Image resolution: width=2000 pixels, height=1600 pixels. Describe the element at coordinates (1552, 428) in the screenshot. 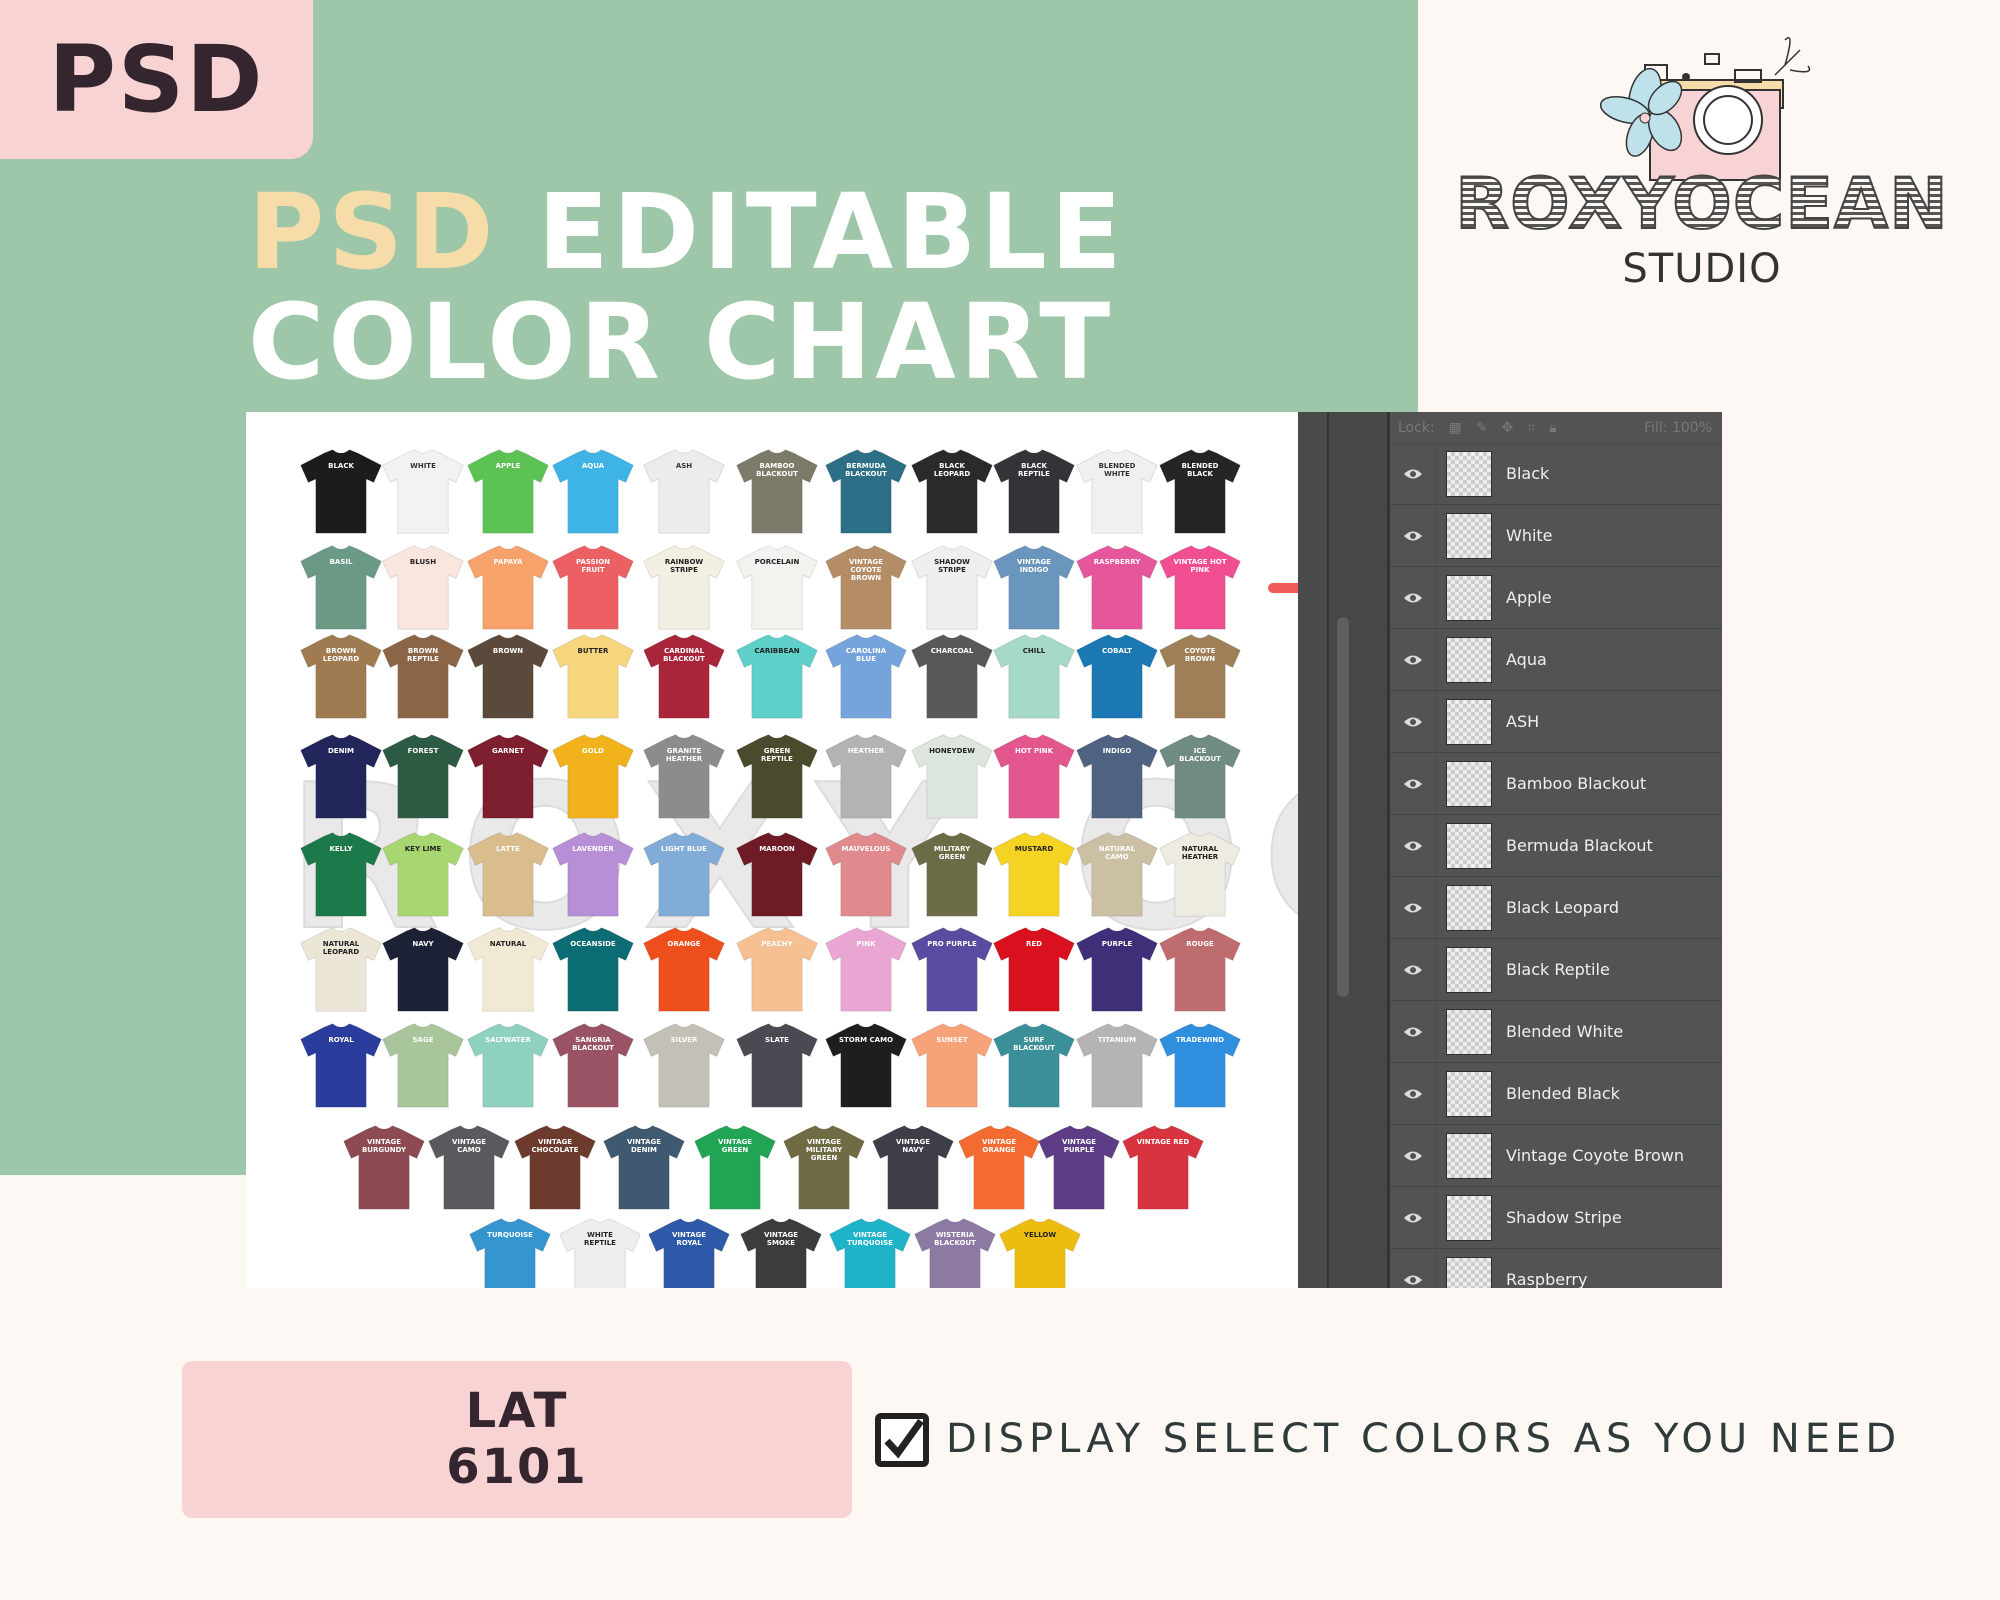

I see `lock-all-icon: 🔒︎` at that location.